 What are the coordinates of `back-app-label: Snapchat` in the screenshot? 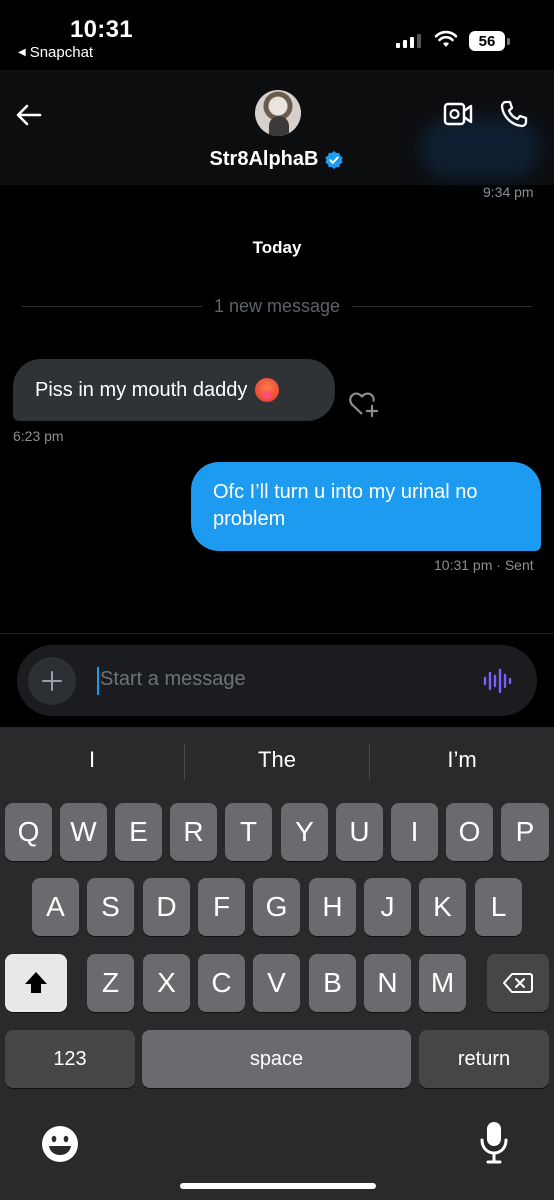 It's located at (61, 52).